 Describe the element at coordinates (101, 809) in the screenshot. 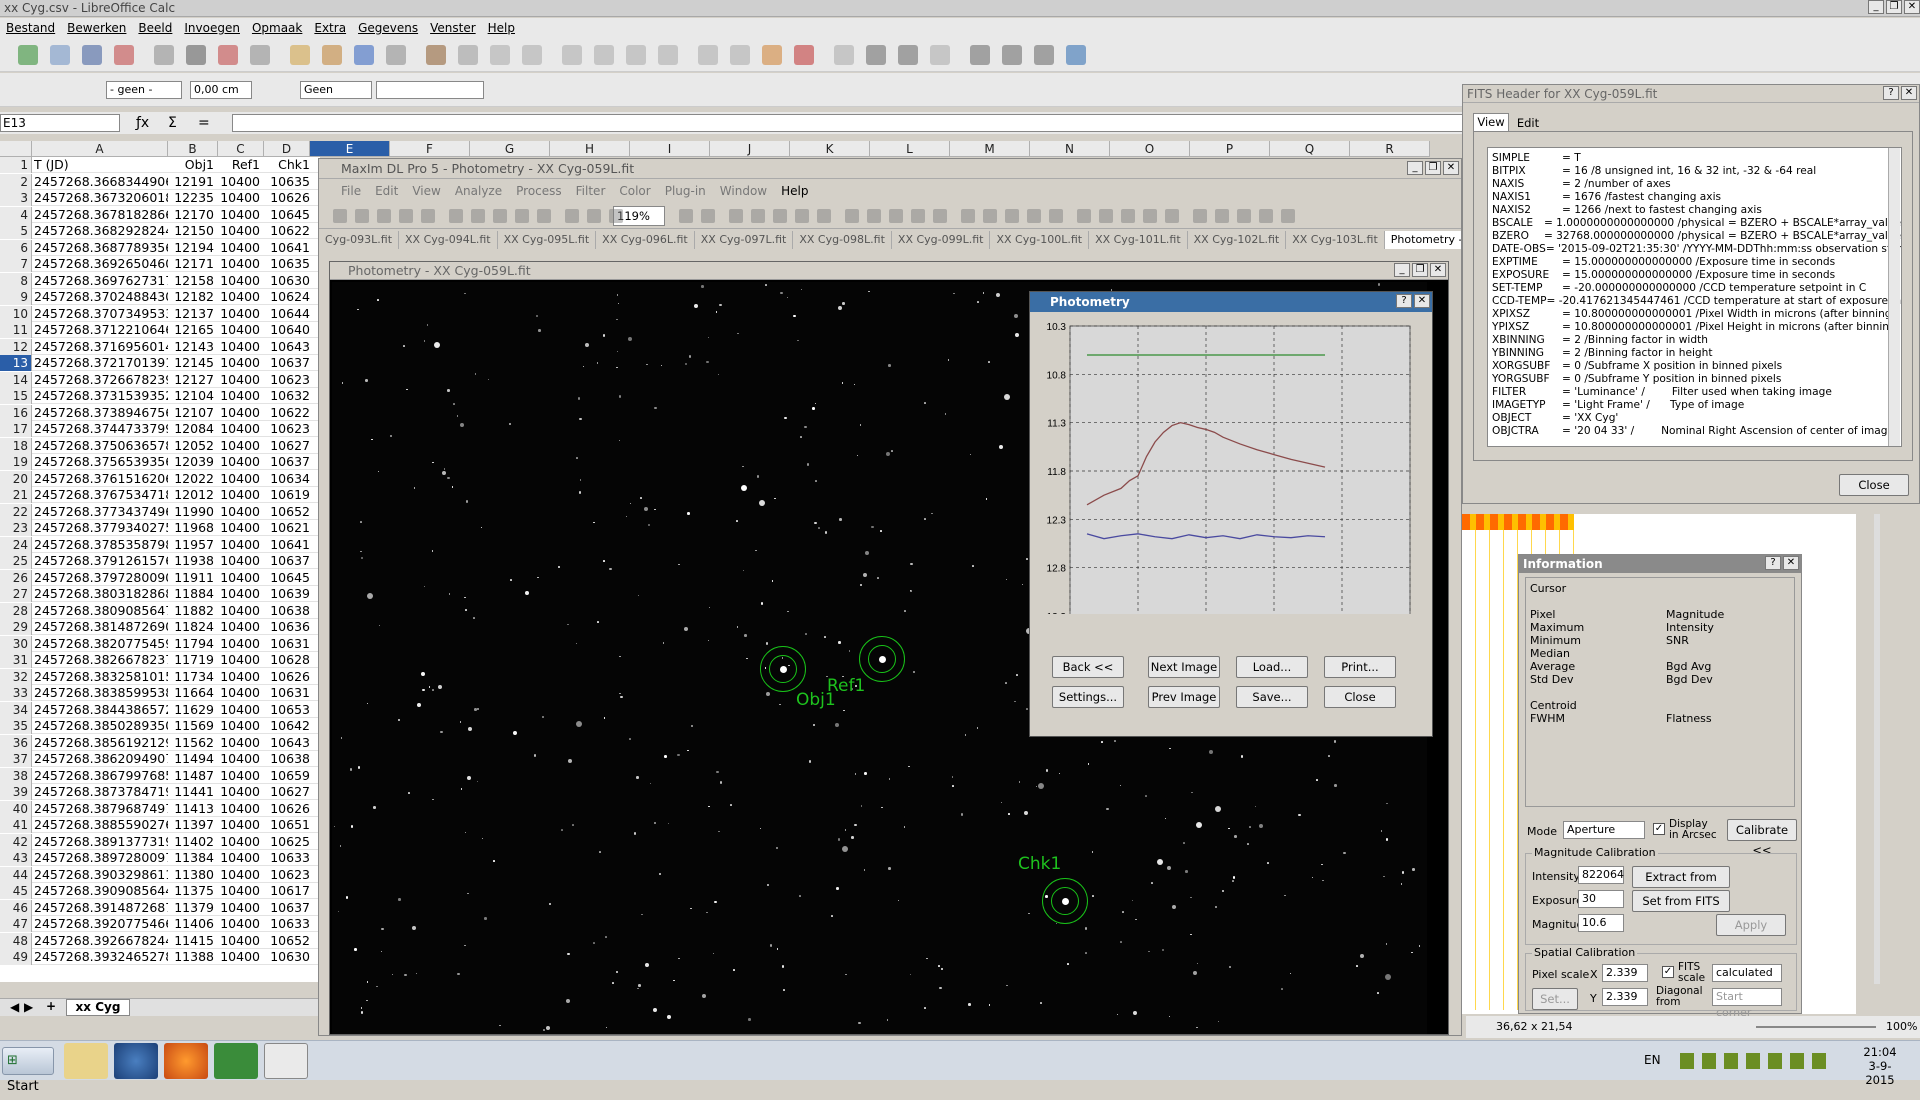

I see `table-cell: 2457268.3879687497` at that location.